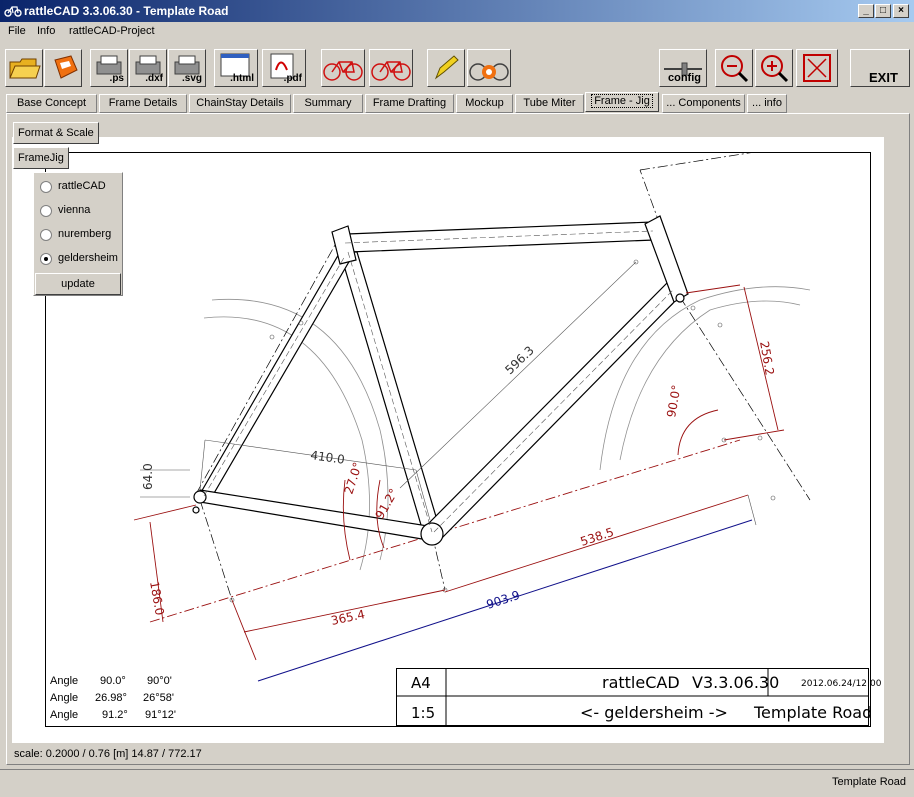 This screenshot has width=914, height=797. What do you see at coordinates (115, 715) in the screenshot?
I see `angle-degrees: 91.2°` at bounding box center [115, 715].